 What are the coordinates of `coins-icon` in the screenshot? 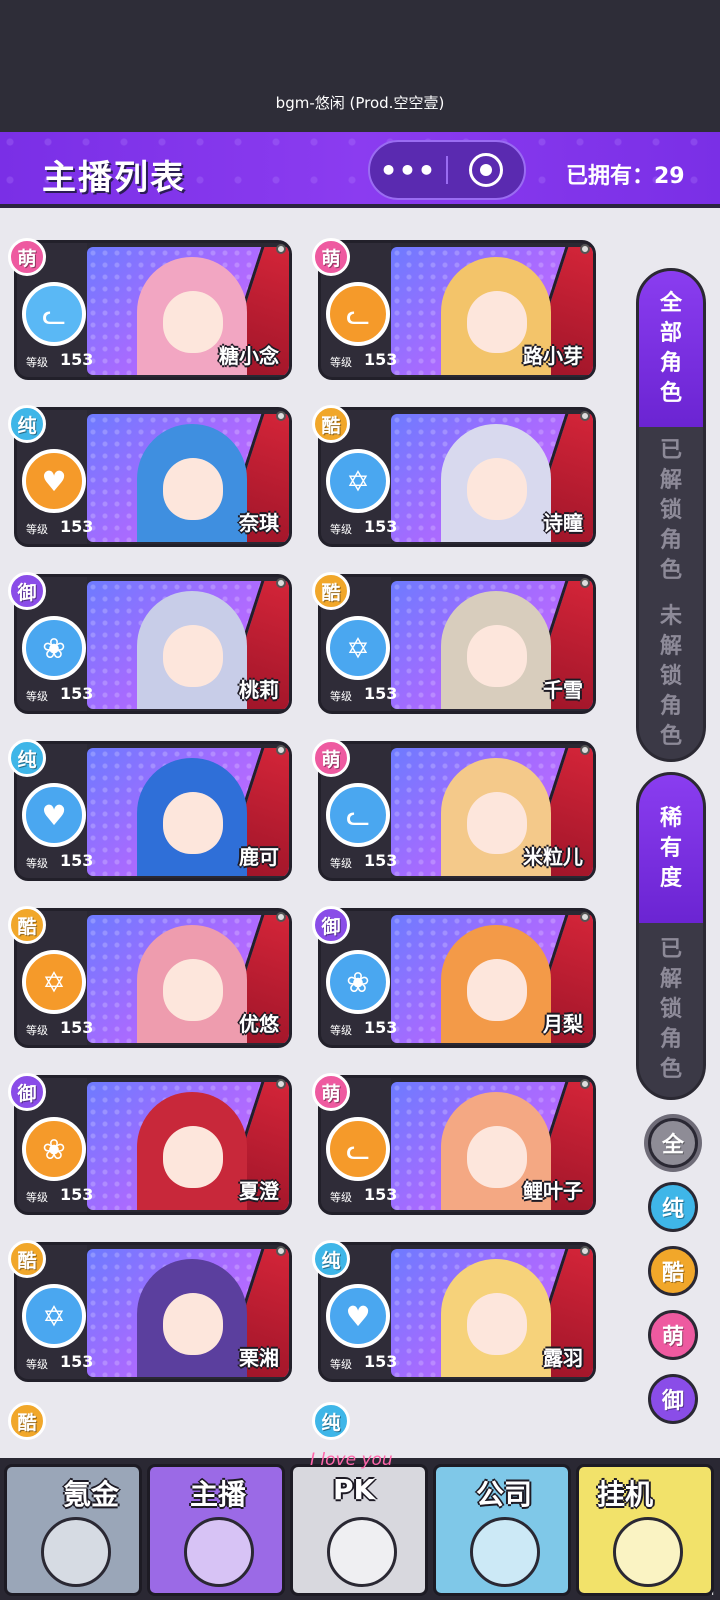 It's located at (76, 1552).